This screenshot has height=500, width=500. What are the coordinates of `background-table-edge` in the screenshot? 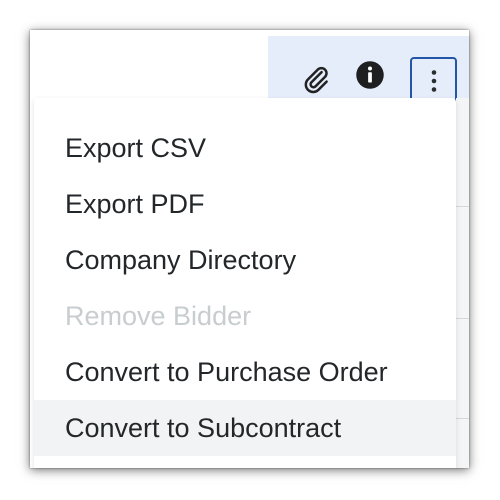 It's located at (462, 283).